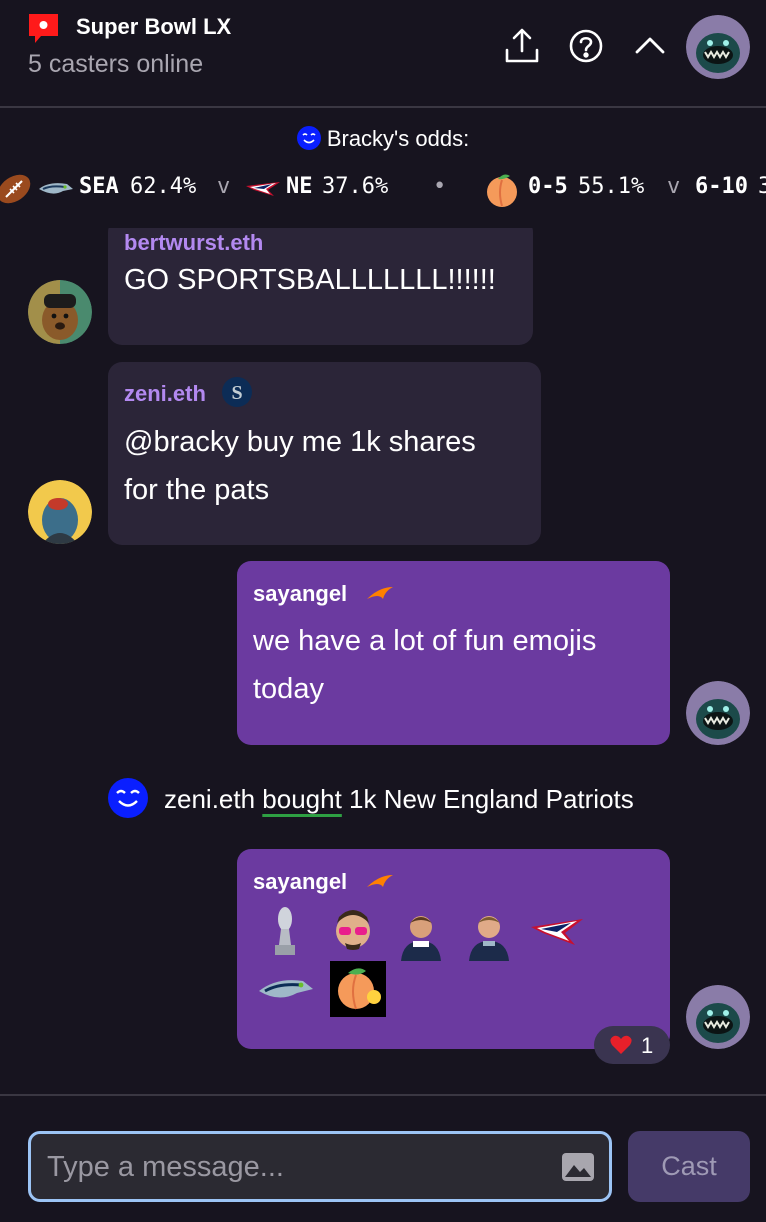 This screenshot has width=766, height=1222. I want to click on message-author: zeni.eth, so click(165, 394).